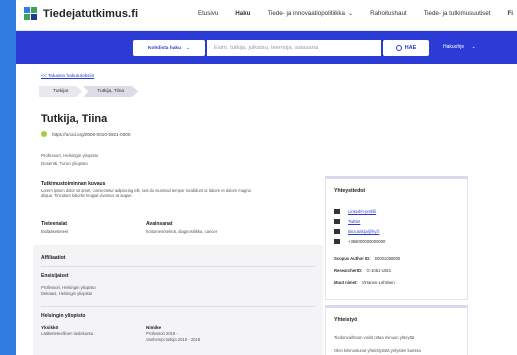 The image size is (517, 355). I want to click on contact-email-label: tiina.tutkija@hy.fi, so click(364, 231).